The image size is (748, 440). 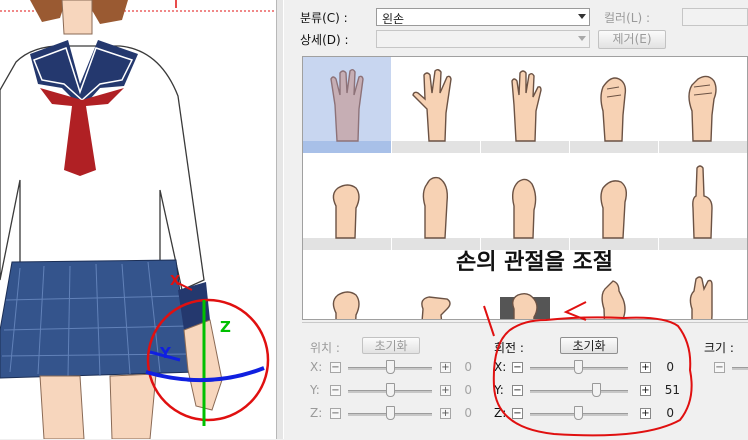 What do you see at coordinates (435, 207) in the screenshot?
I see `fist-thumb-icon` at bounding box center [435, 207].